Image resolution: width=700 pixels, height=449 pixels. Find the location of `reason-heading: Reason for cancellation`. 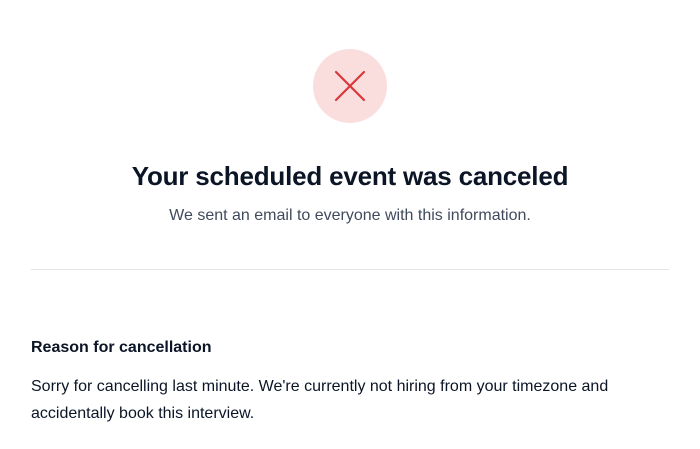

reason-heading: Reason for cancellation is located at coordinates (121, 347).